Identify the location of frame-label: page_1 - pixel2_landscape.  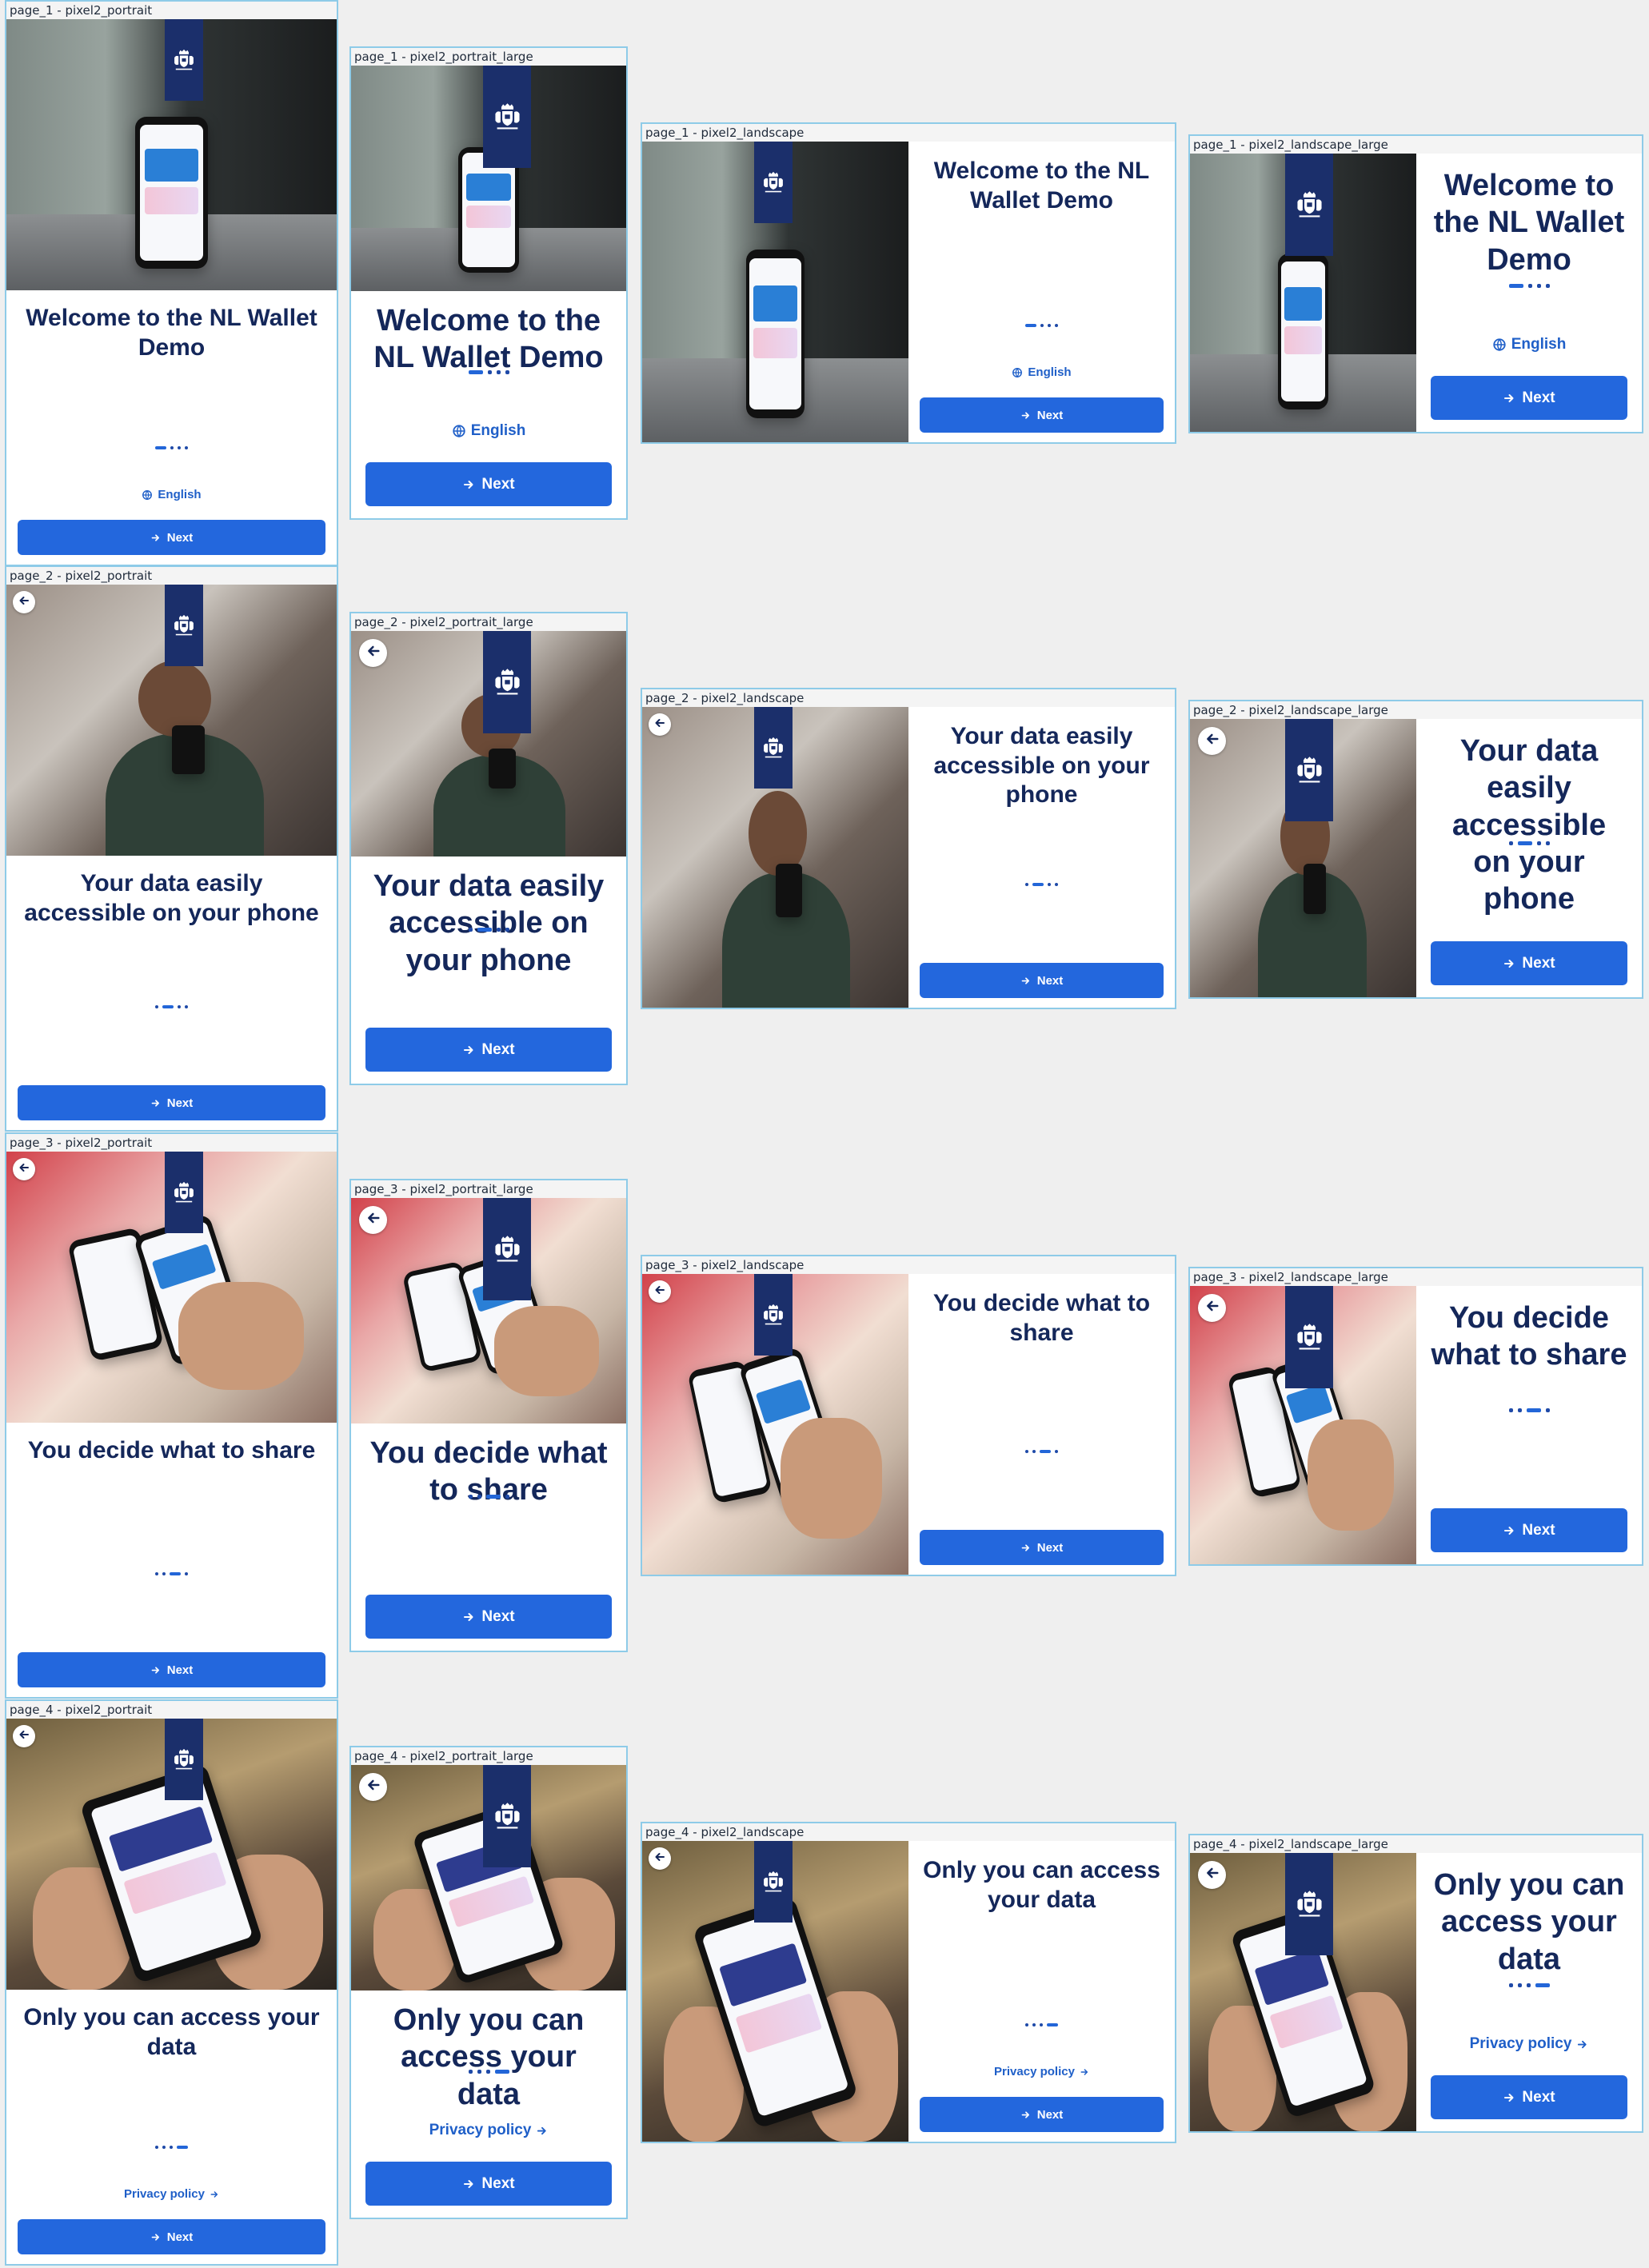
(908, 133).